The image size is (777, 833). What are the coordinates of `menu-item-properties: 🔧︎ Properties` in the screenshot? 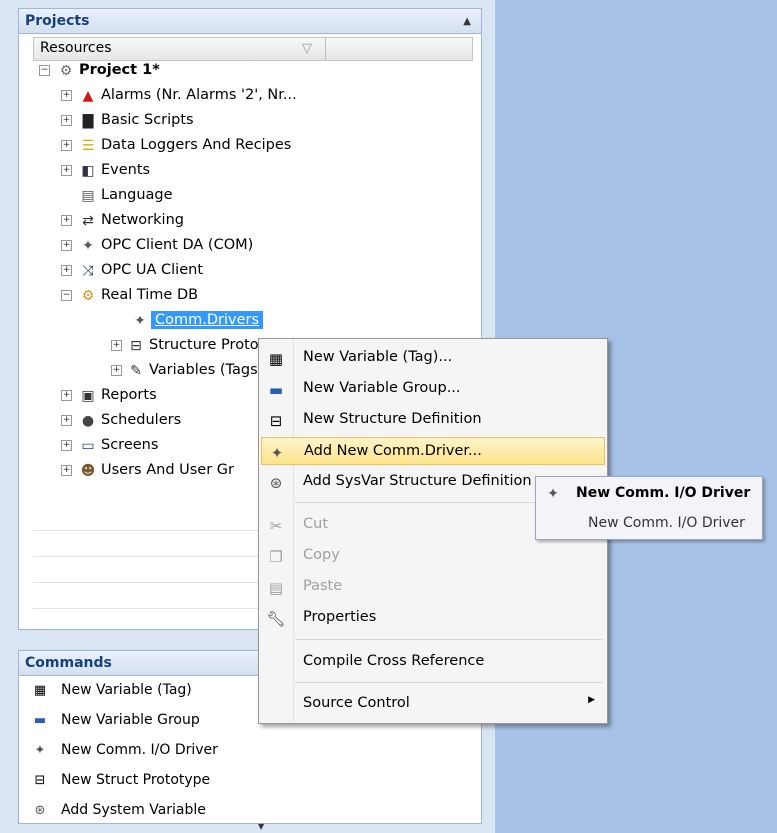 It's located at (433, 618).